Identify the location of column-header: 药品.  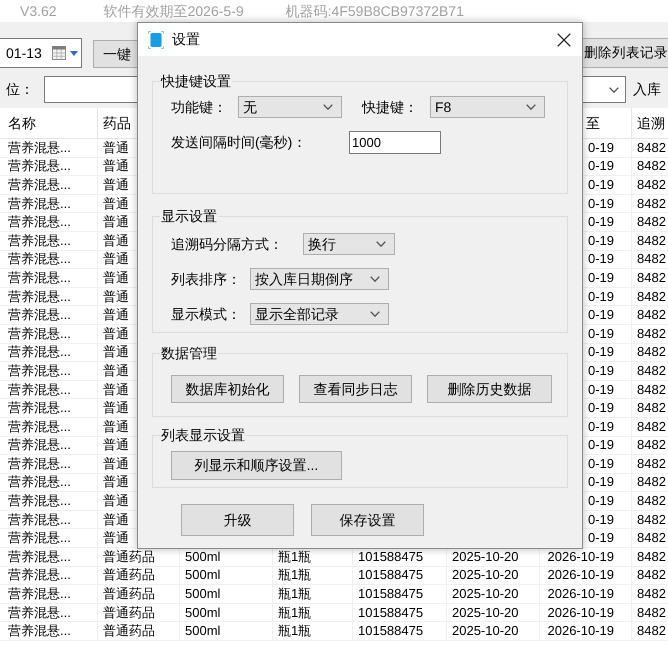
(117, 123).